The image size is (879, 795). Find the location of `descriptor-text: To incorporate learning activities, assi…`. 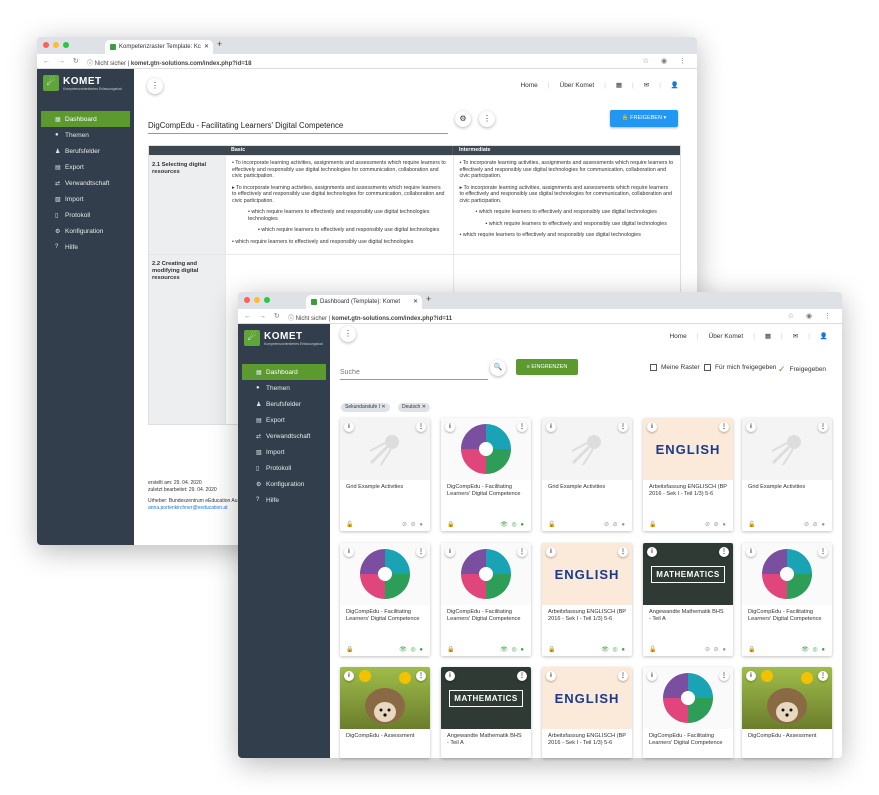

descriptor-text: To incorporate learning activities, assi… is located at coordinates (339, 169).